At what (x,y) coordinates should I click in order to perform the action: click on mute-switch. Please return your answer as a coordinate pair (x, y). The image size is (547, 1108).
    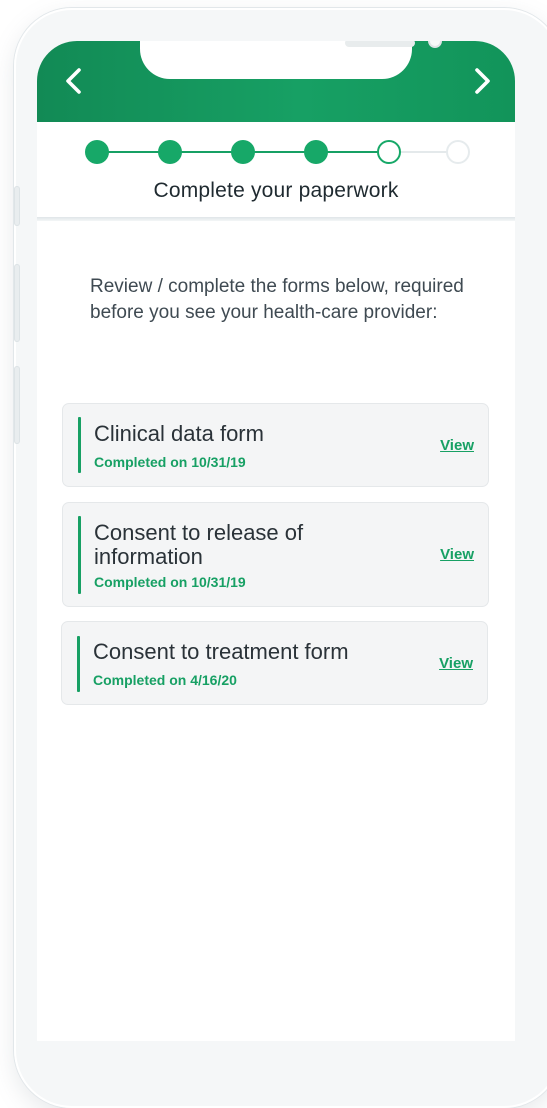
    Looking at the image, I should click on (17, 206).